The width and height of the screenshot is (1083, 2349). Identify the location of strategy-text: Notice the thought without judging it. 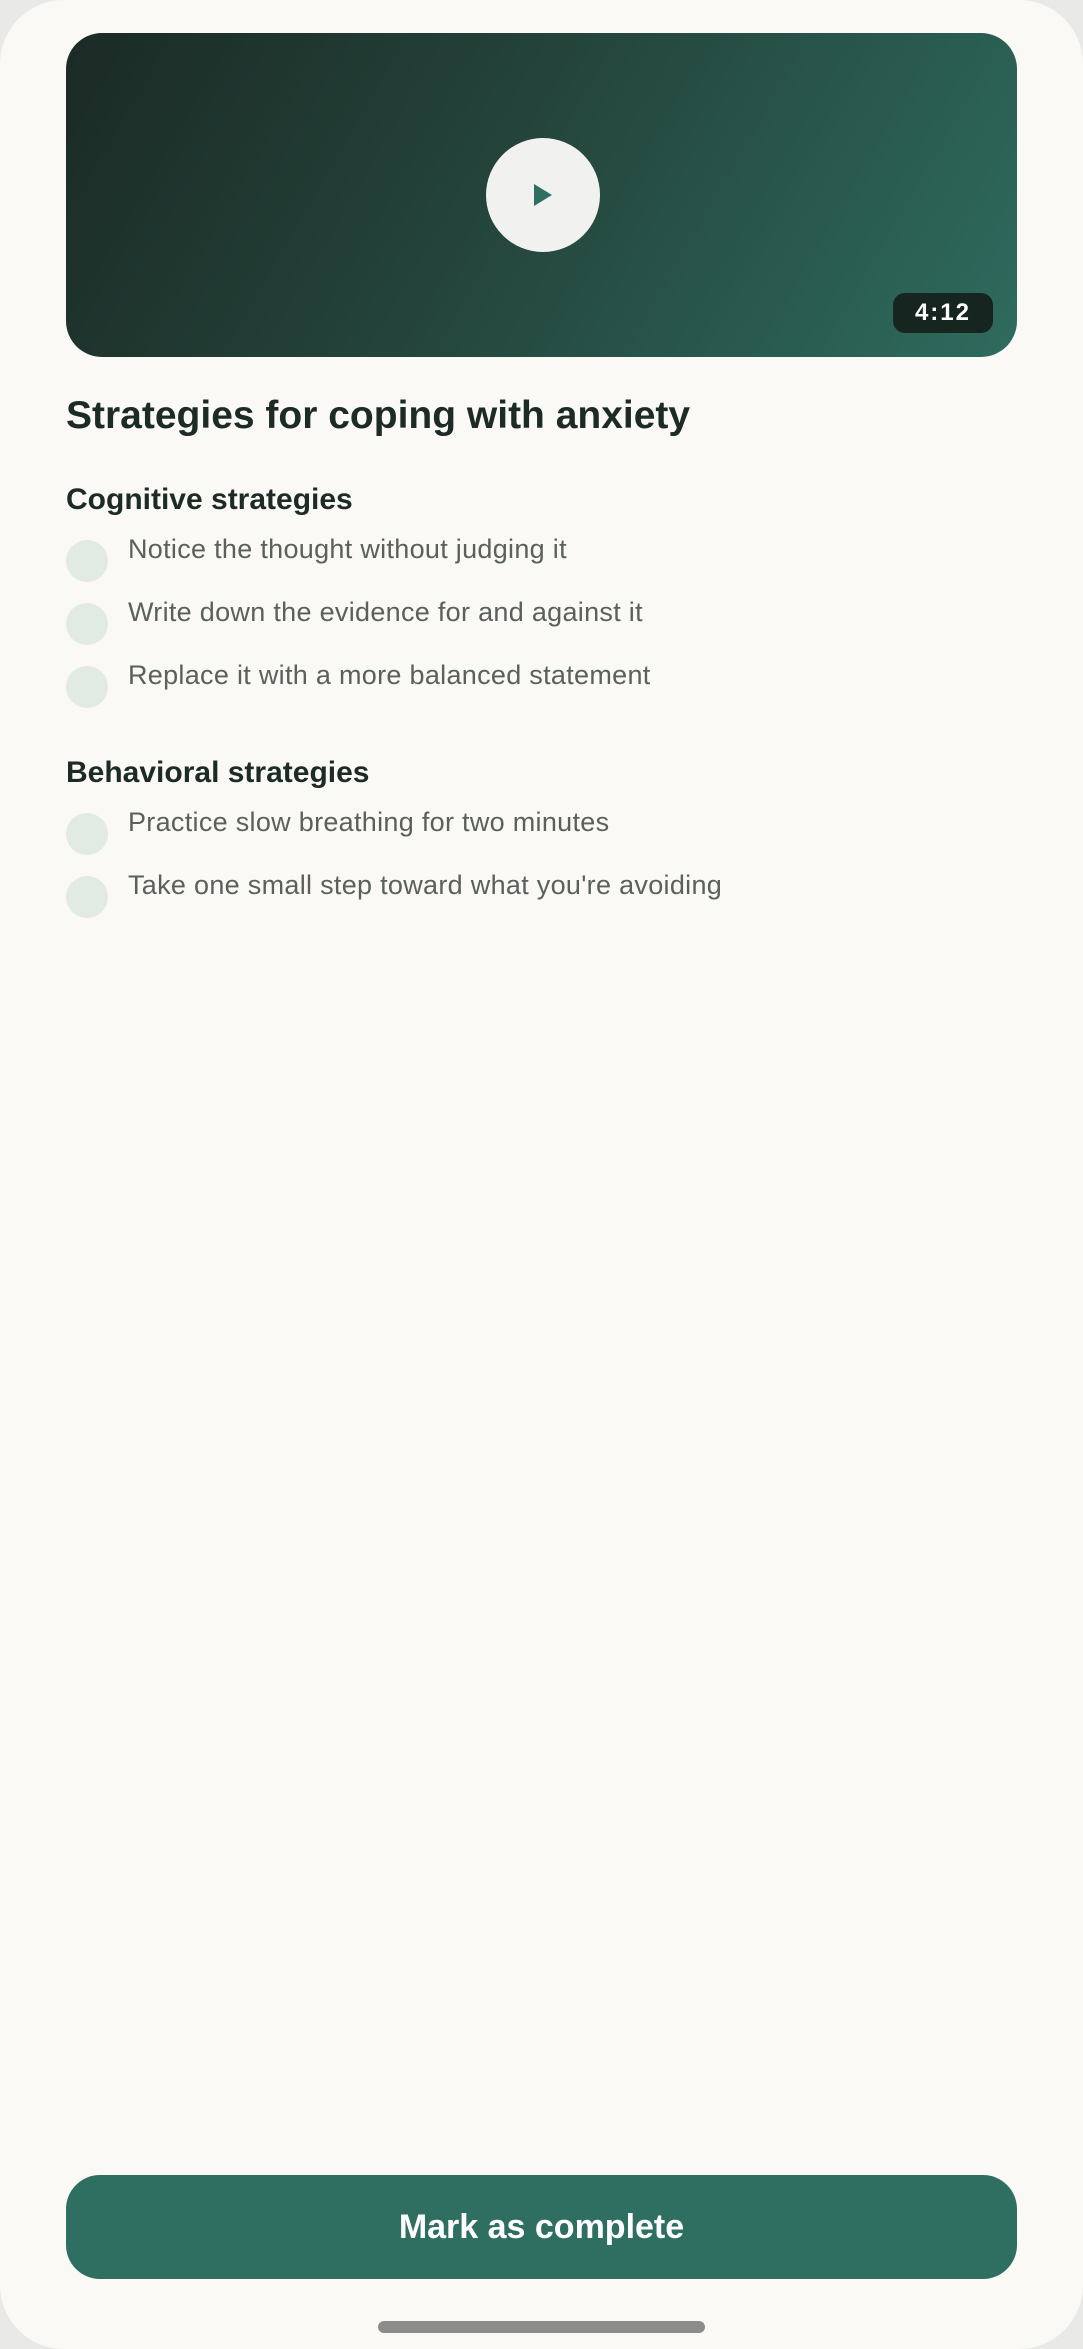
(347, 548).